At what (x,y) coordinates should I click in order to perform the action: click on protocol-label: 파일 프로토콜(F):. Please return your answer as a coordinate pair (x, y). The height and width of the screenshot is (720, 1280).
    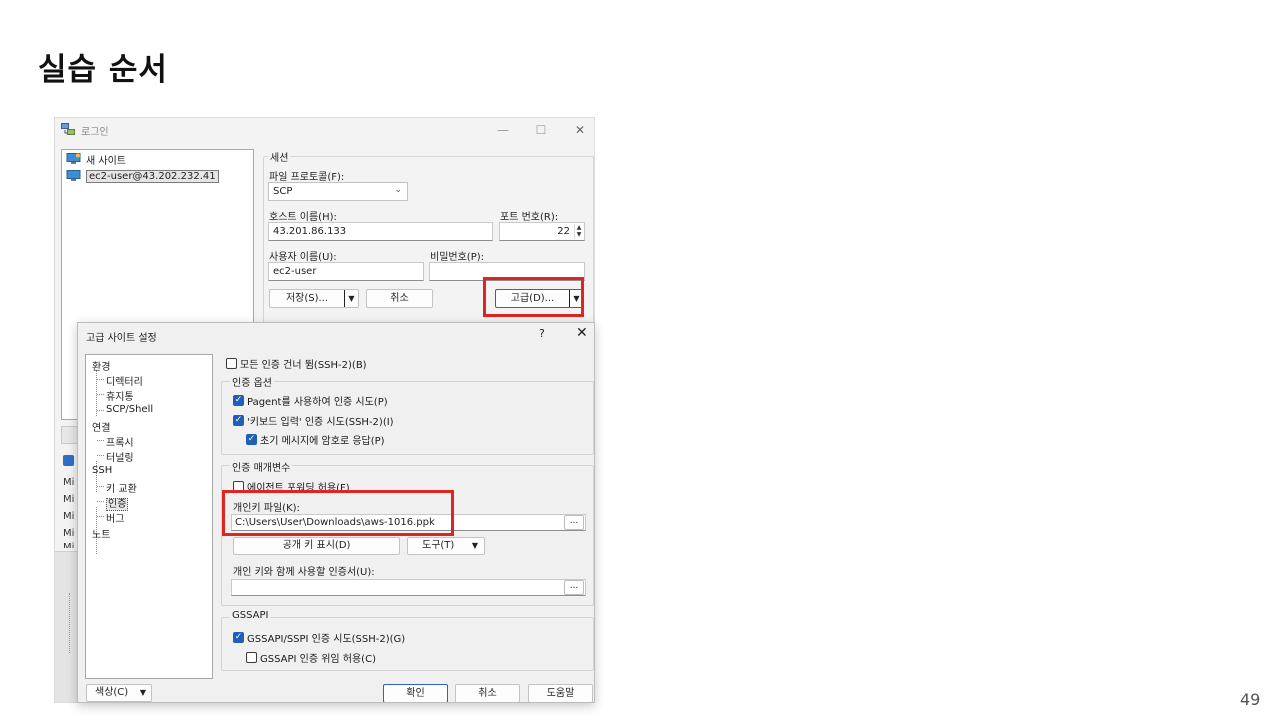
    Looking at the image, I should click on (307, 177).